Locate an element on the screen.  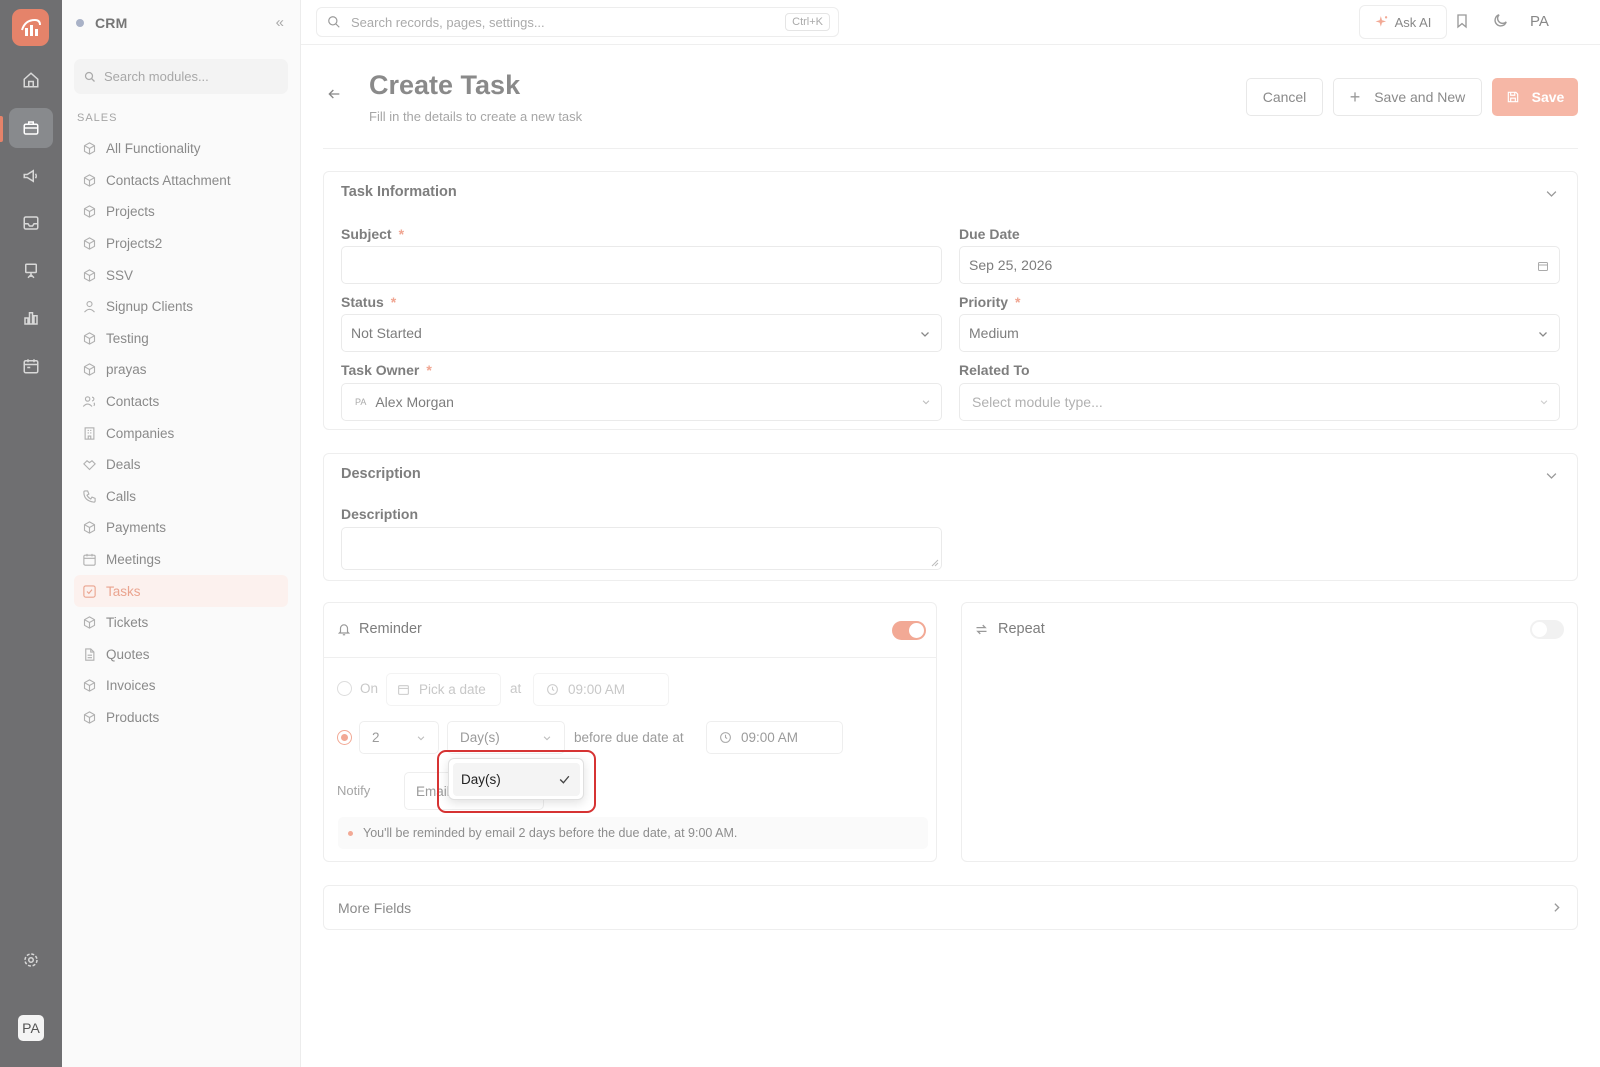
sidebar-item-prayas: prayas is located at coordinates (181, 370).